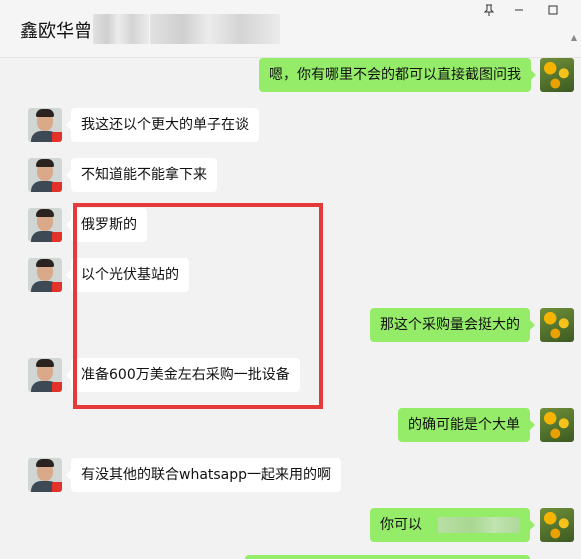  I want to click on message-bubble: 那这个采购量会挺大的, so click(452, 325).